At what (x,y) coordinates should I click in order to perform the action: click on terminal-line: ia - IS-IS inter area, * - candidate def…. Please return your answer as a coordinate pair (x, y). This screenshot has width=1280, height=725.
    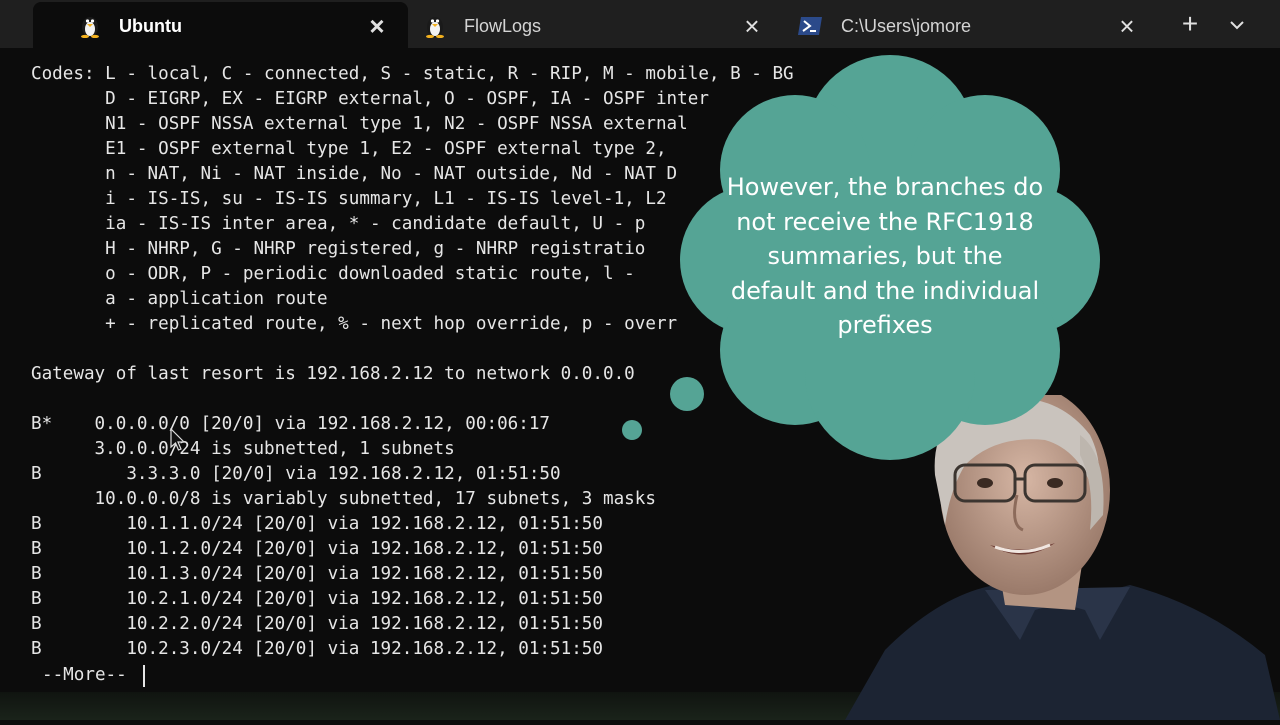
    Looking at the image, I should click on (338, 224).